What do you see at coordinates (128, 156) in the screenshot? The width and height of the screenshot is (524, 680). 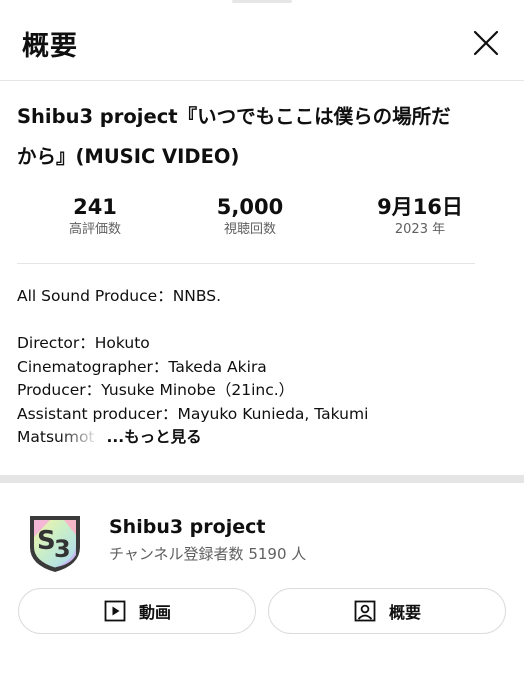 I see `video-title-line-2: から』(MUSIC VIDEO)` at bounding box center [128, 156].